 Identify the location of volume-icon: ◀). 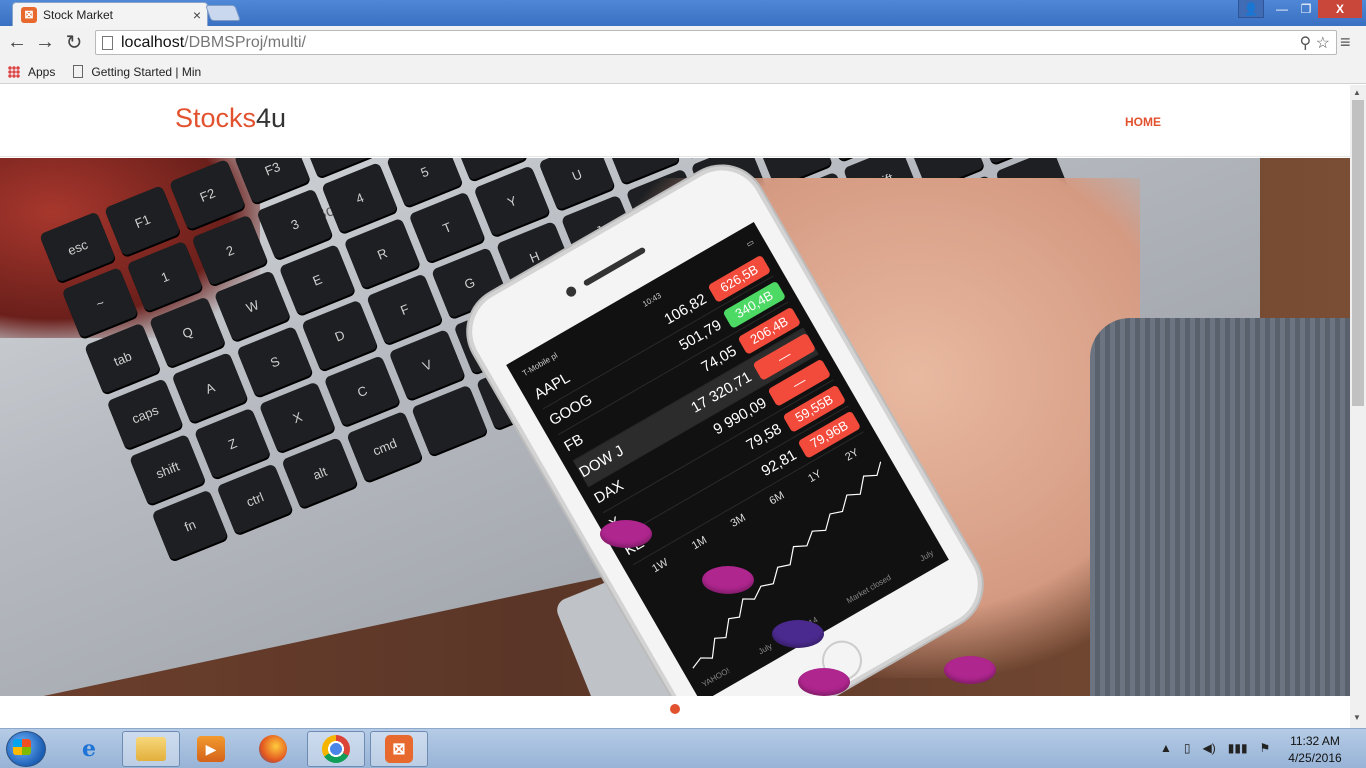
(1209, 748).